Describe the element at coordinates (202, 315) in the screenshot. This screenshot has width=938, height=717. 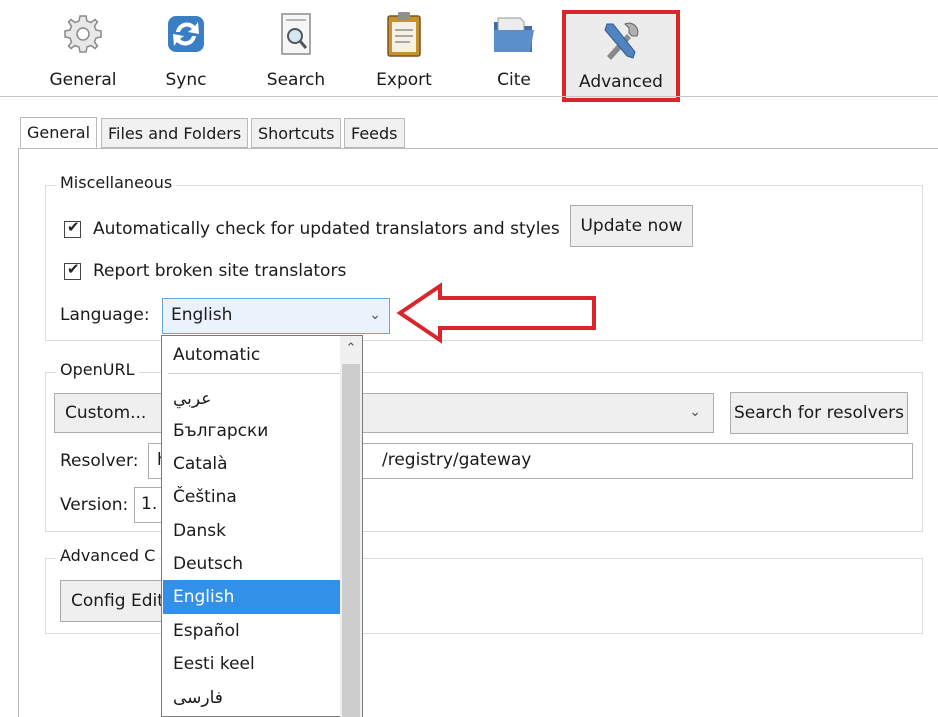
I see `language-select-value: English` at that location.